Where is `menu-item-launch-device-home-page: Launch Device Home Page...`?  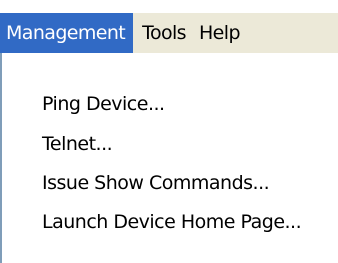
menu-item-launch-device-home-page: Launch Device Home Page... is located at coordinates (172, 222).